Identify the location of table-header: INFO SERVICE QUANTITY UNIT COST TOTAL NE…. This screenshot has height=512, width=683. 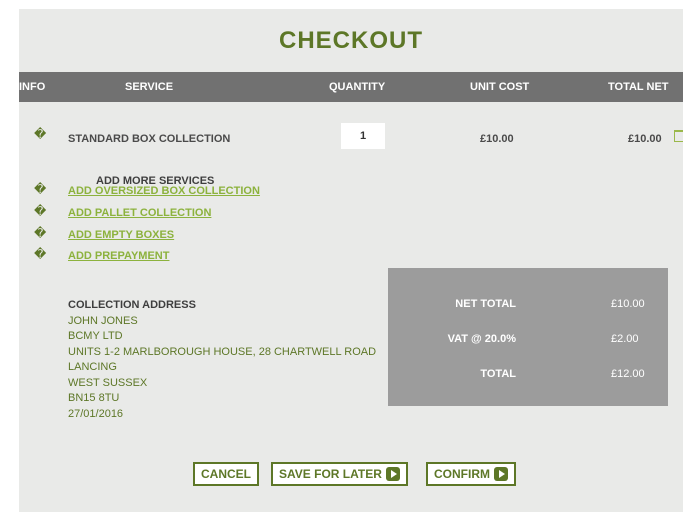
(351, 87).